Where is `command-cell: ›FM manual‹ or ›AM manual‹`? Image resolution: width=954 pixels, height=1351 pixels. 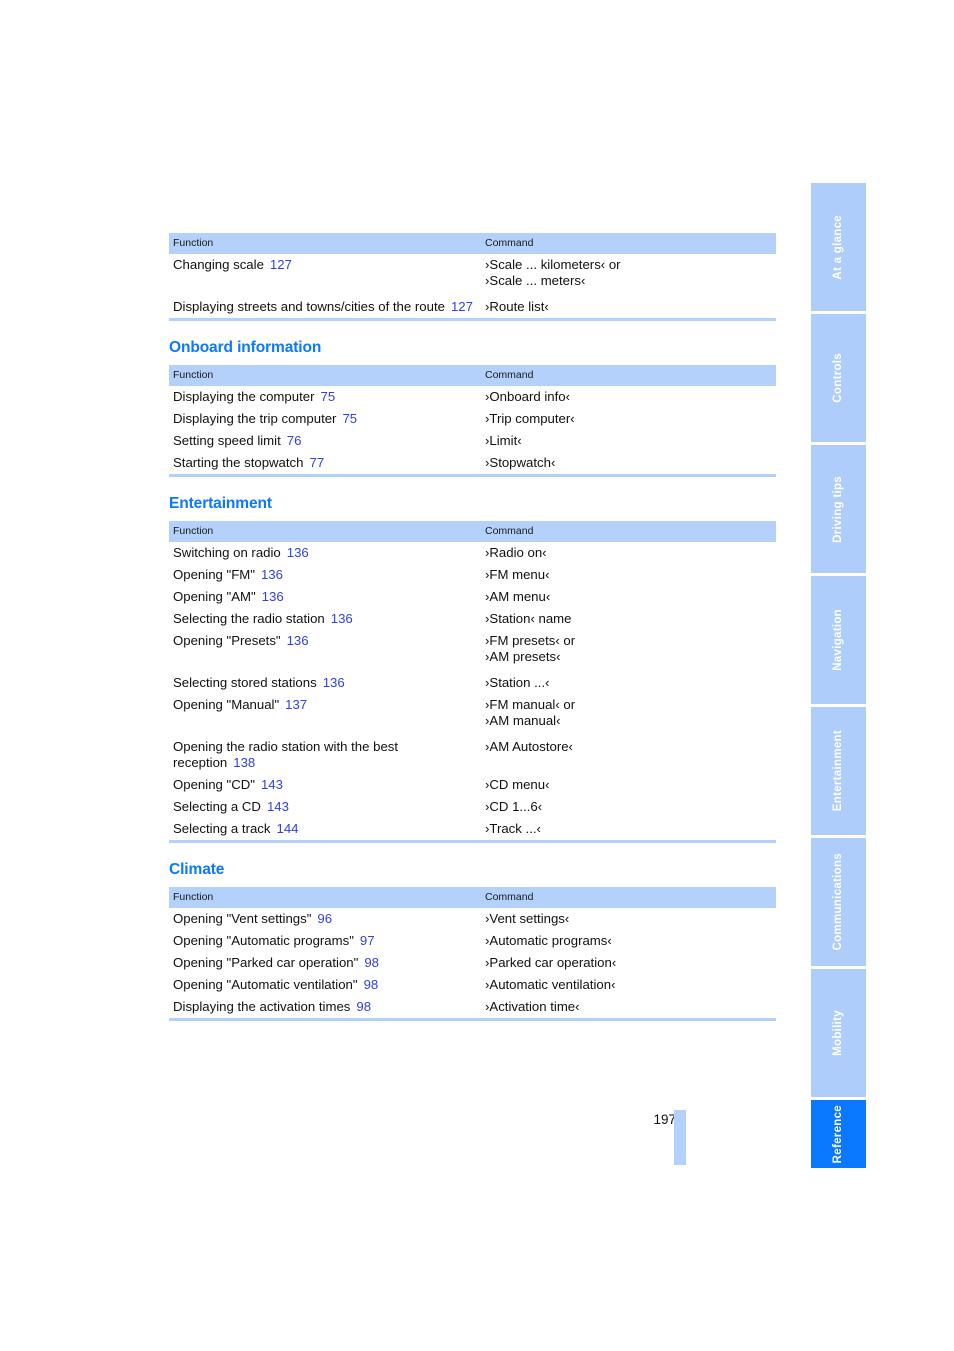
command-cell: ›FM manual‹ or ›AM manual‹ is located at coordinates (628, 713).